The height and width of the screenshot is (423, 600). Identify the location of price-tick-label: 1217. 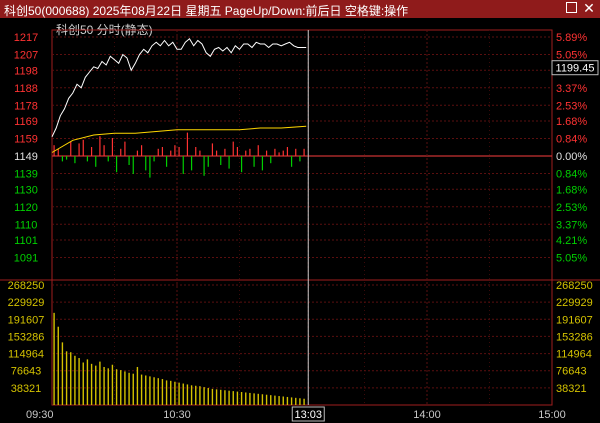
(26, 38).